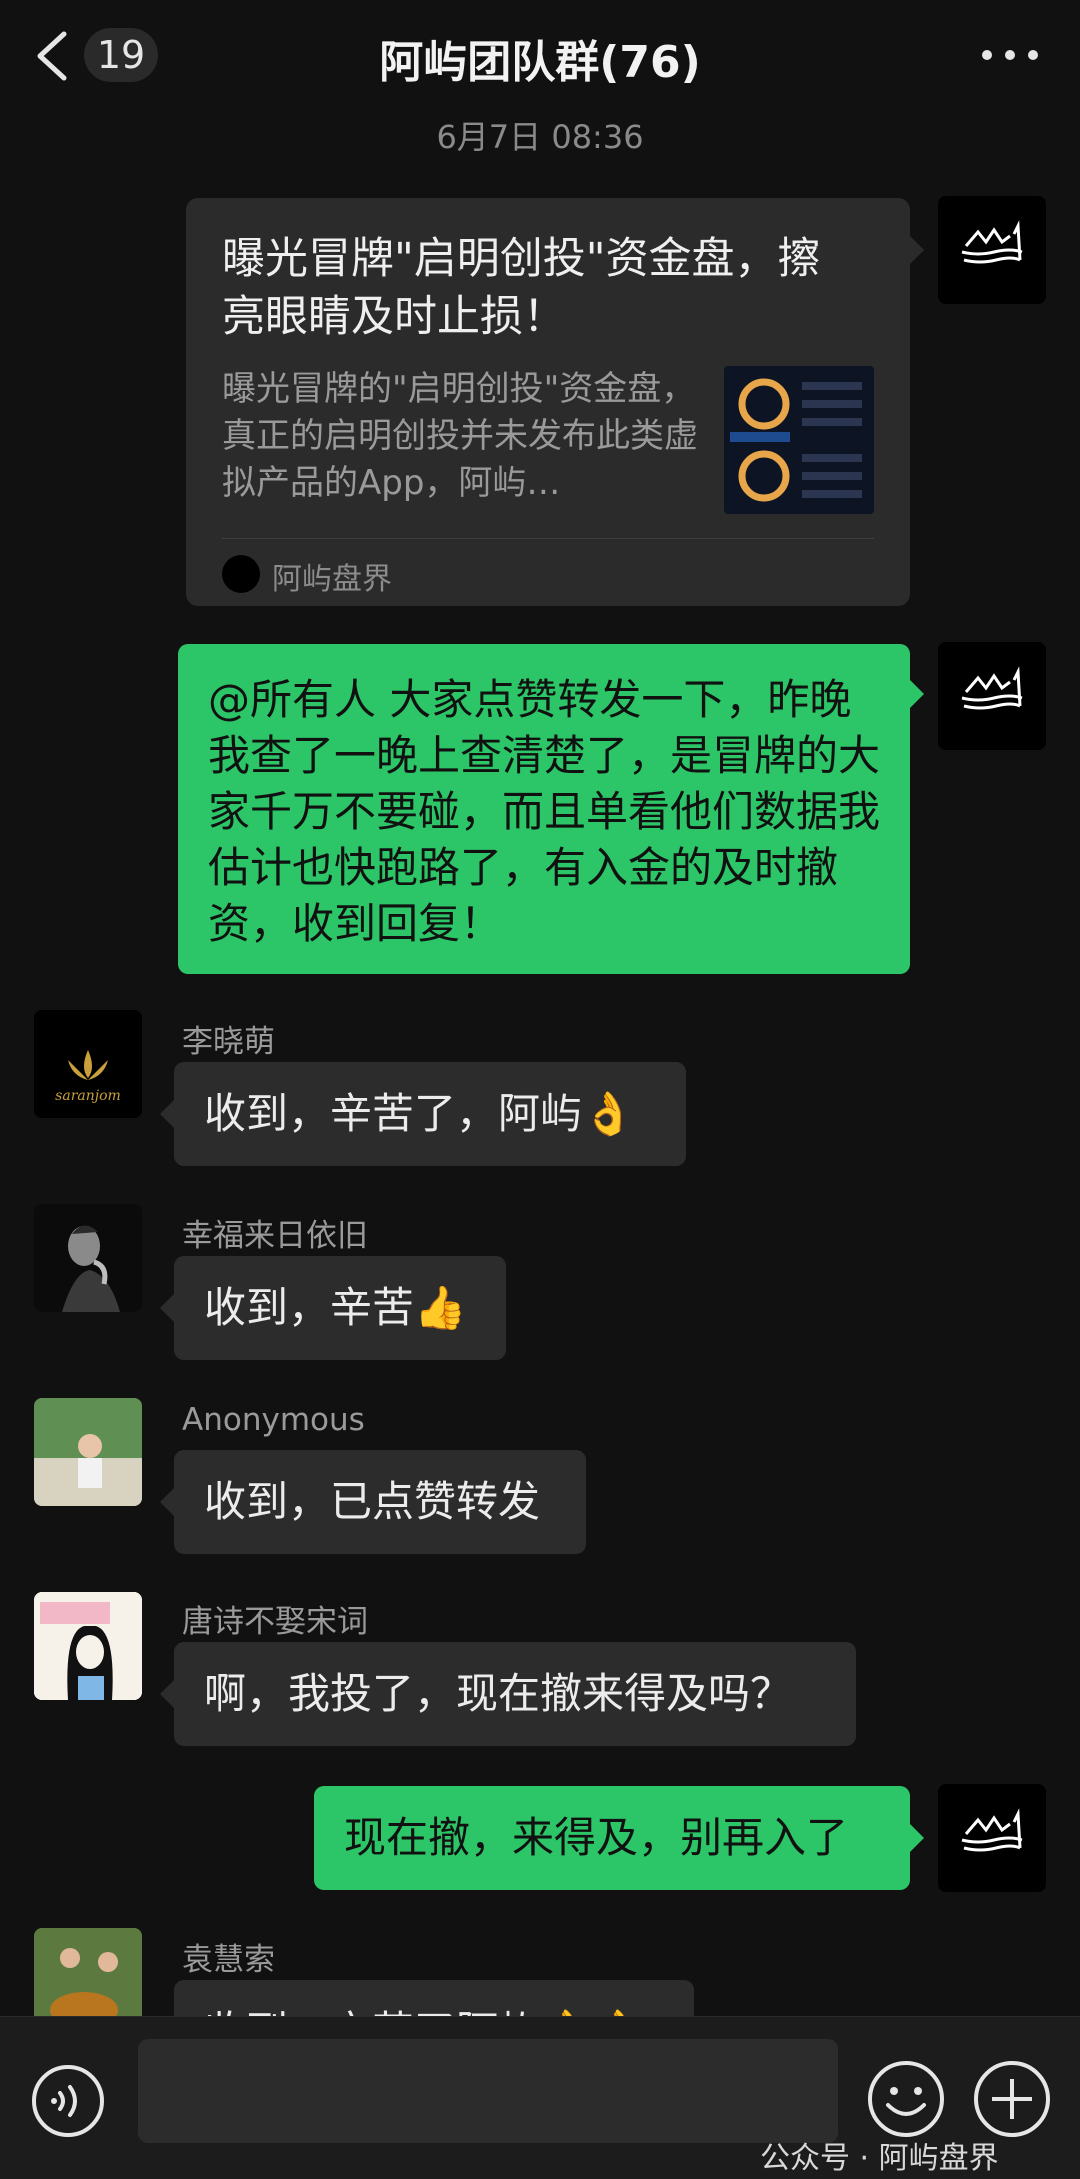 The width and height of the screenshot is (1080, 2179). I want to click on incoming-message: 收到，已点赞转发, so click(380, 1502).